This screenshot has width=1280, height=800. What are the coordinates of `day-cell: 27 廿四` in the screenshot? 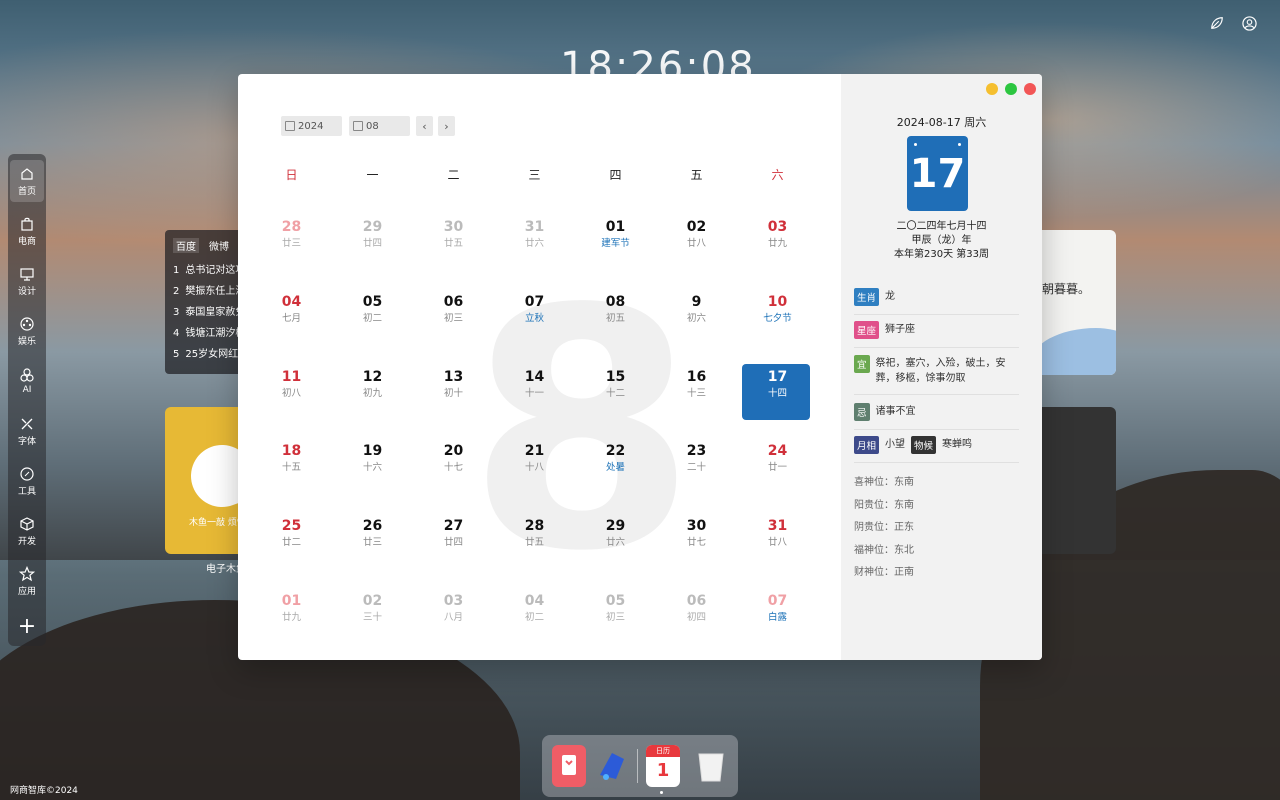 It's located at (453, 550).